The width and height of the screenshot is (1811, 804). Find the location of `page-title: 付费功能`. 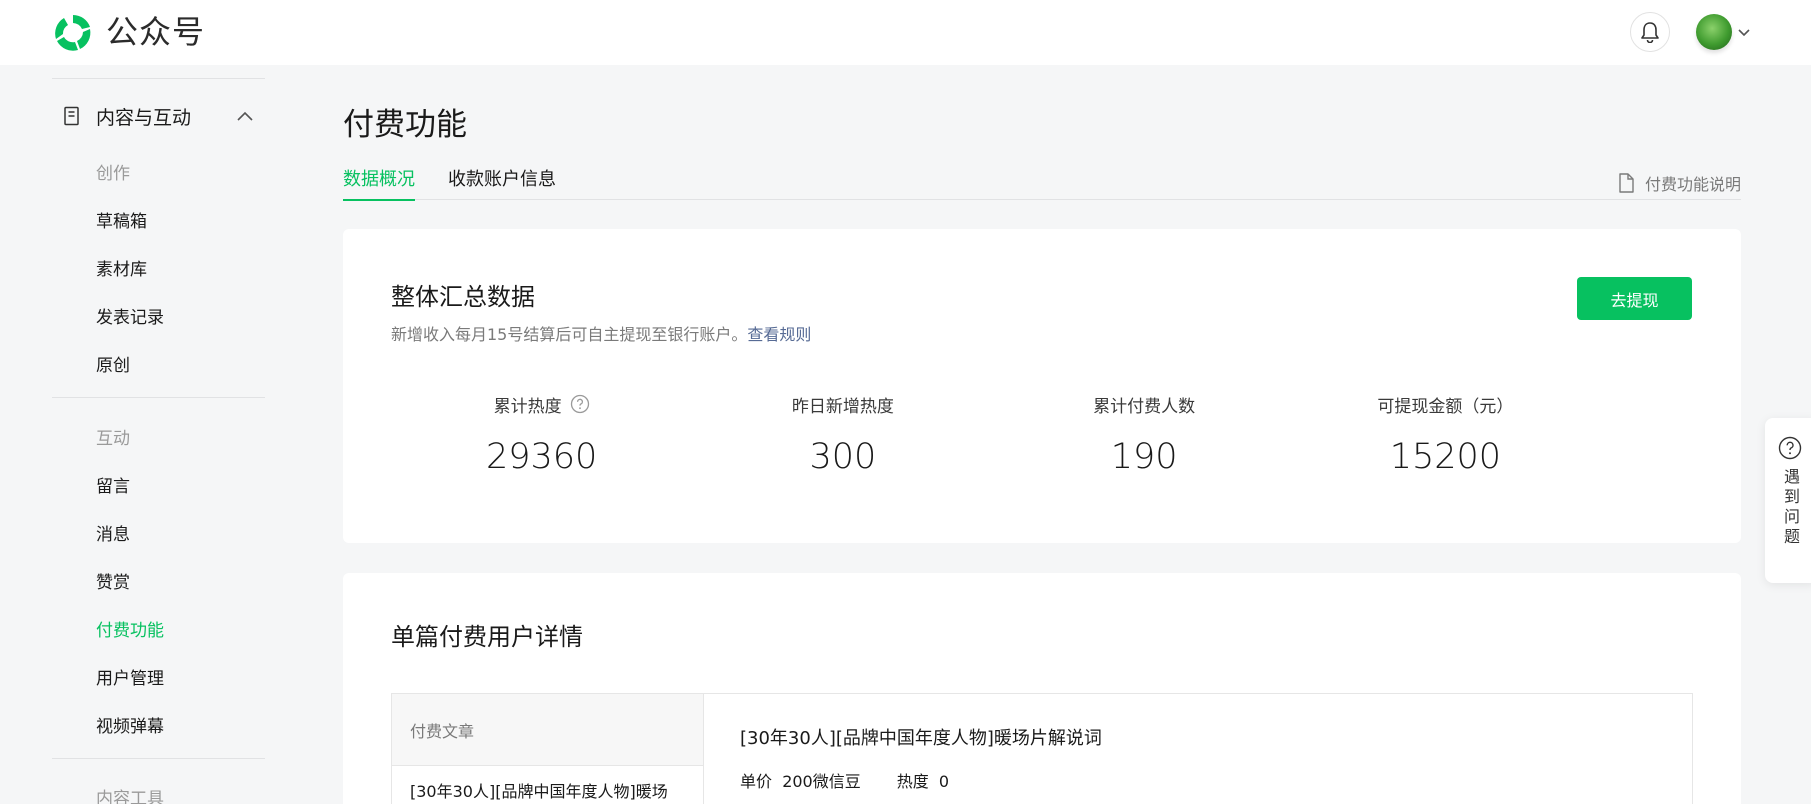

page-title: 付费功能 is located at coordinates (405, 125).